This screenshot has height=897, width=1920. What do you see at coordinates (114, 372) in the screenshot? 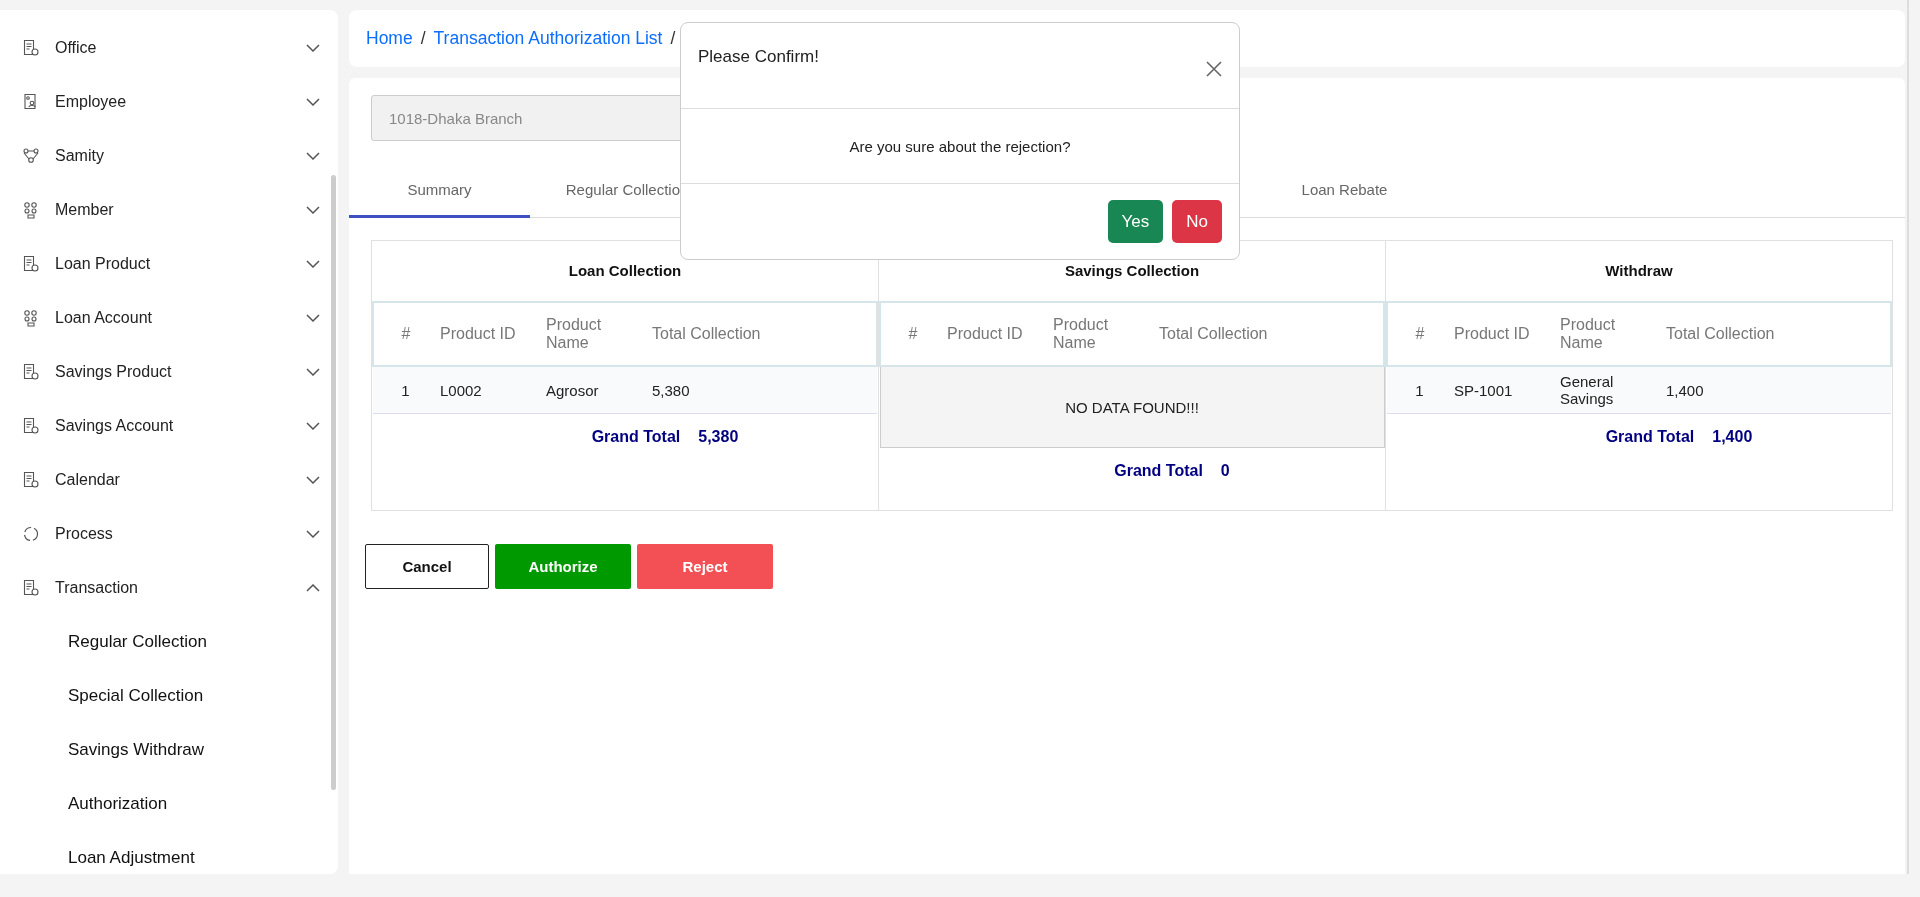
I see `sidebar-label: Savings Product` at bounding box center [114, 372].